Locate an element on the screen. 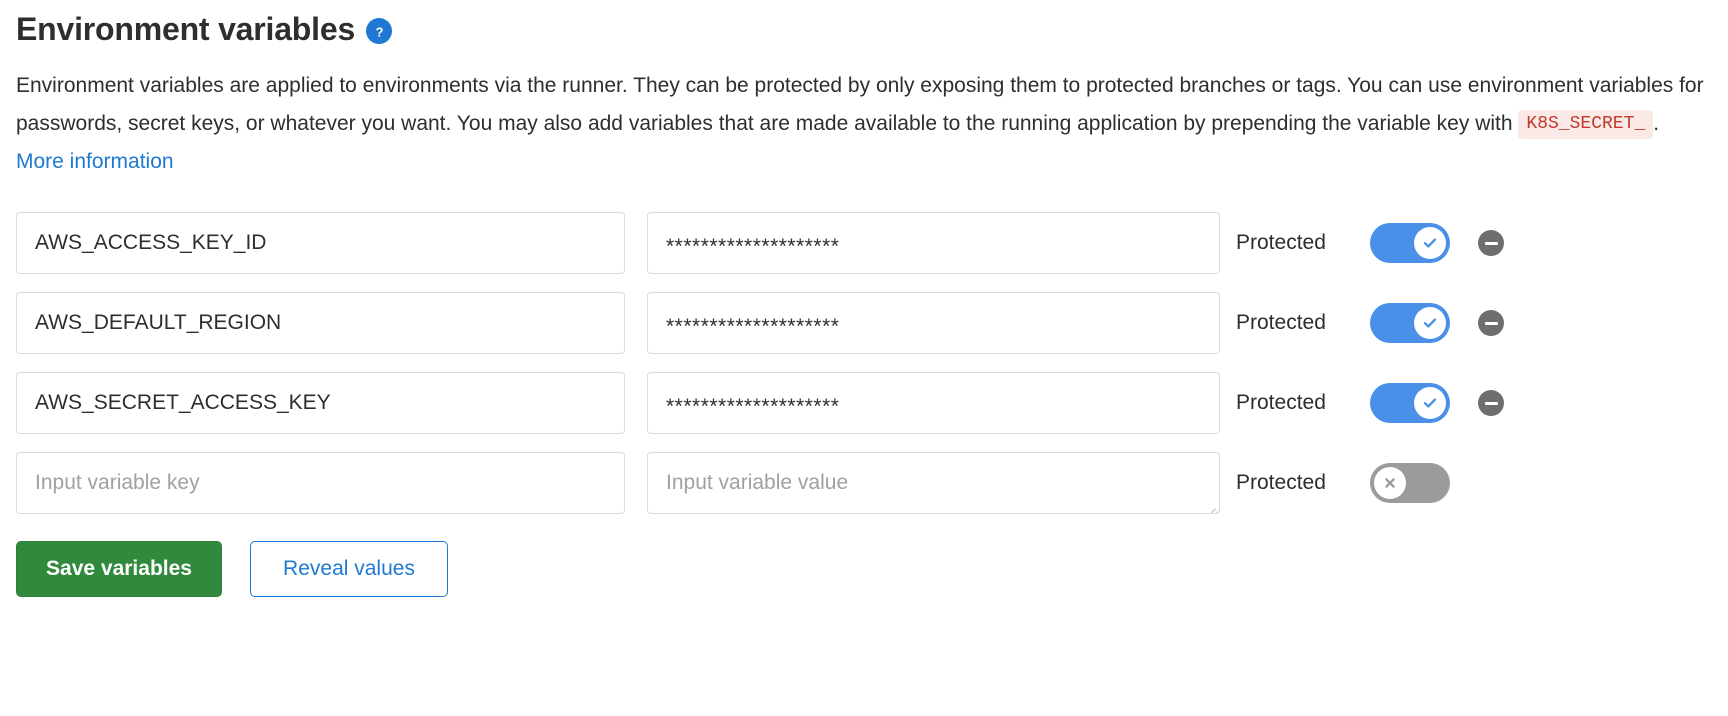 The image size is (1728, 716). form-actions: Save variables Reveal values is located at coordinates (872, 569).